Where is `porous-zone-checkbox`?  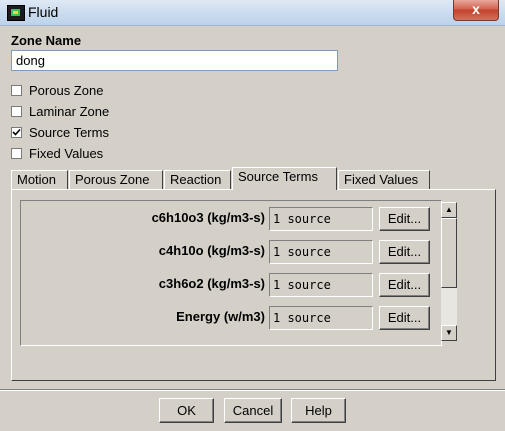
porous-zone-checkbox is located at coordinates (16, 90).